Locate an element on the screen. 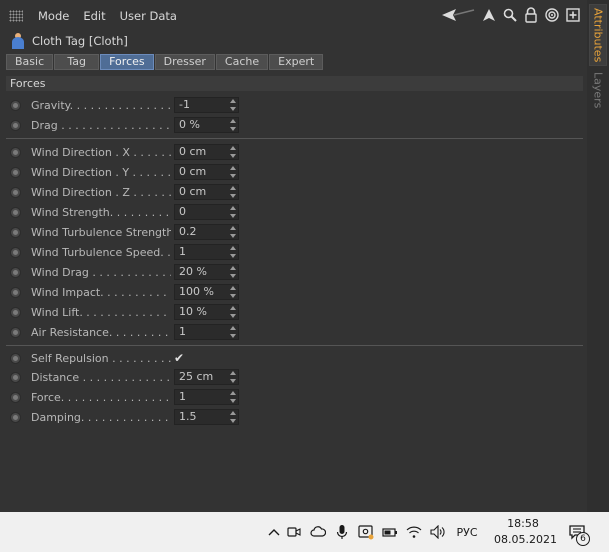 The height and width of the screenshot is (552, 609). param-field-wind-direction-z: 0 cm is located at coordinates (206, 192).